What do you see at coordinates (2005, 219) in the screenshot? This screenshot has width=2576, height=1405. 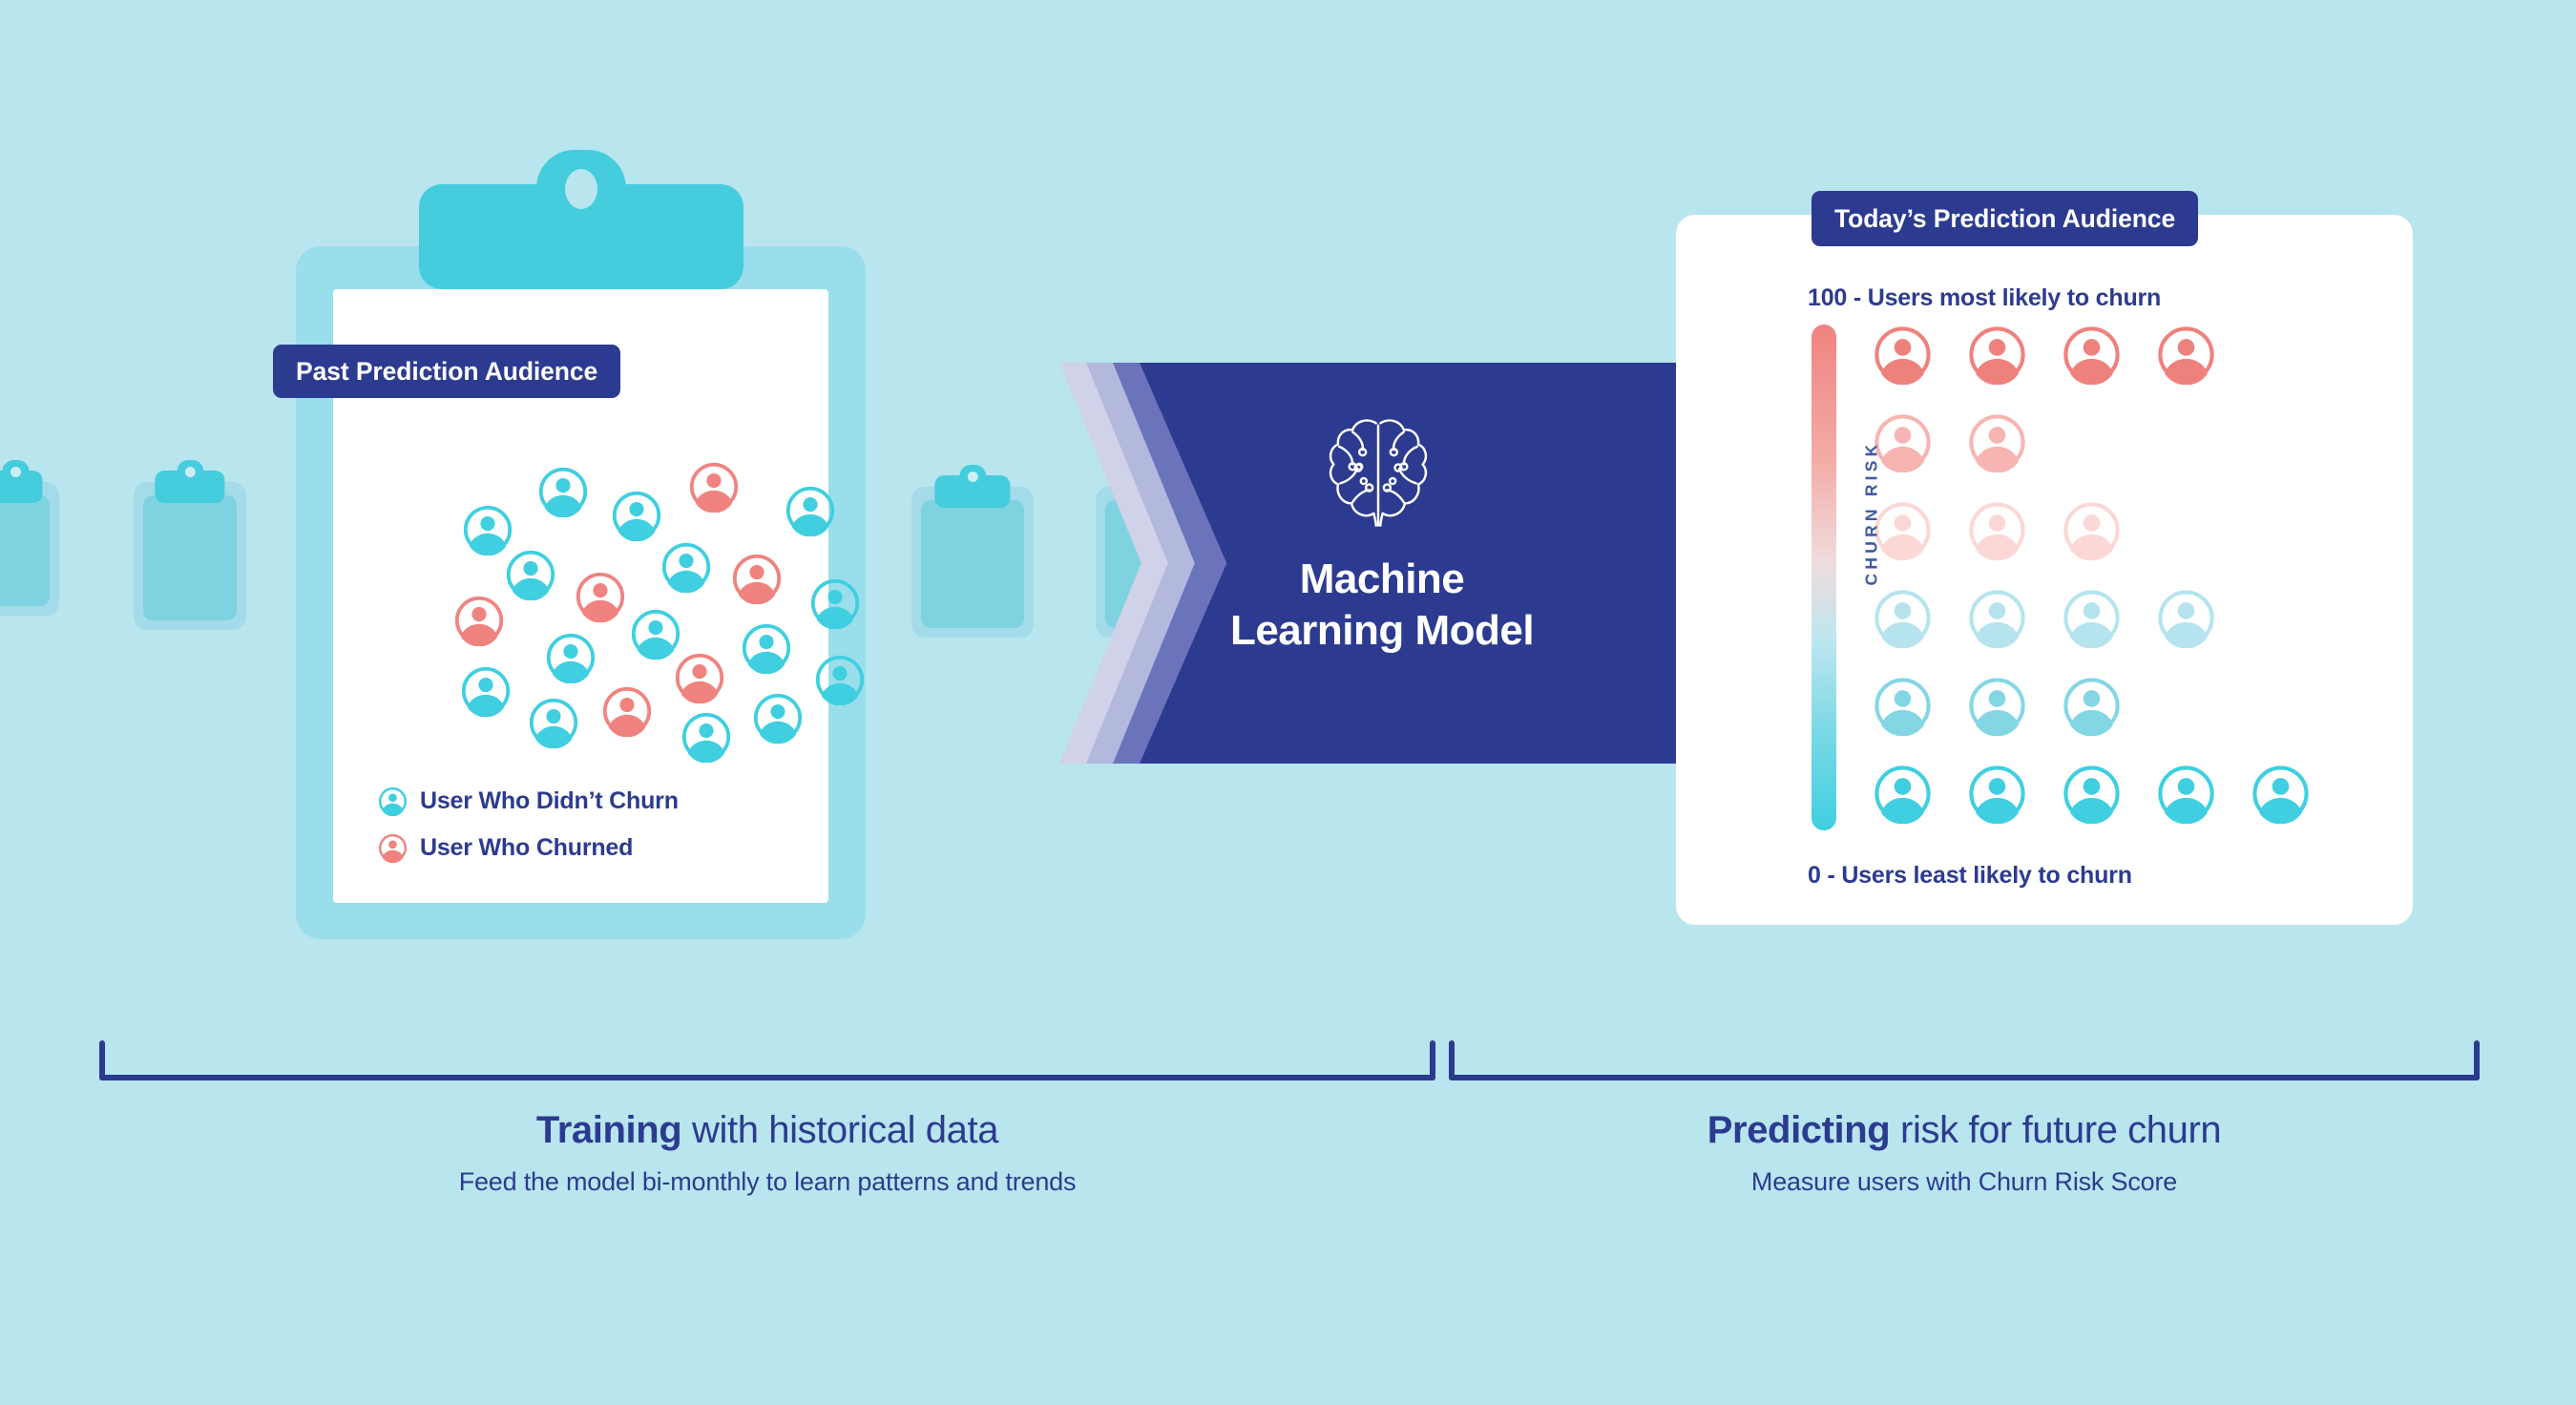 I see `today-prediction-audience-badge: Today’s Prediction Audience` at bounding box center [2005, 219].